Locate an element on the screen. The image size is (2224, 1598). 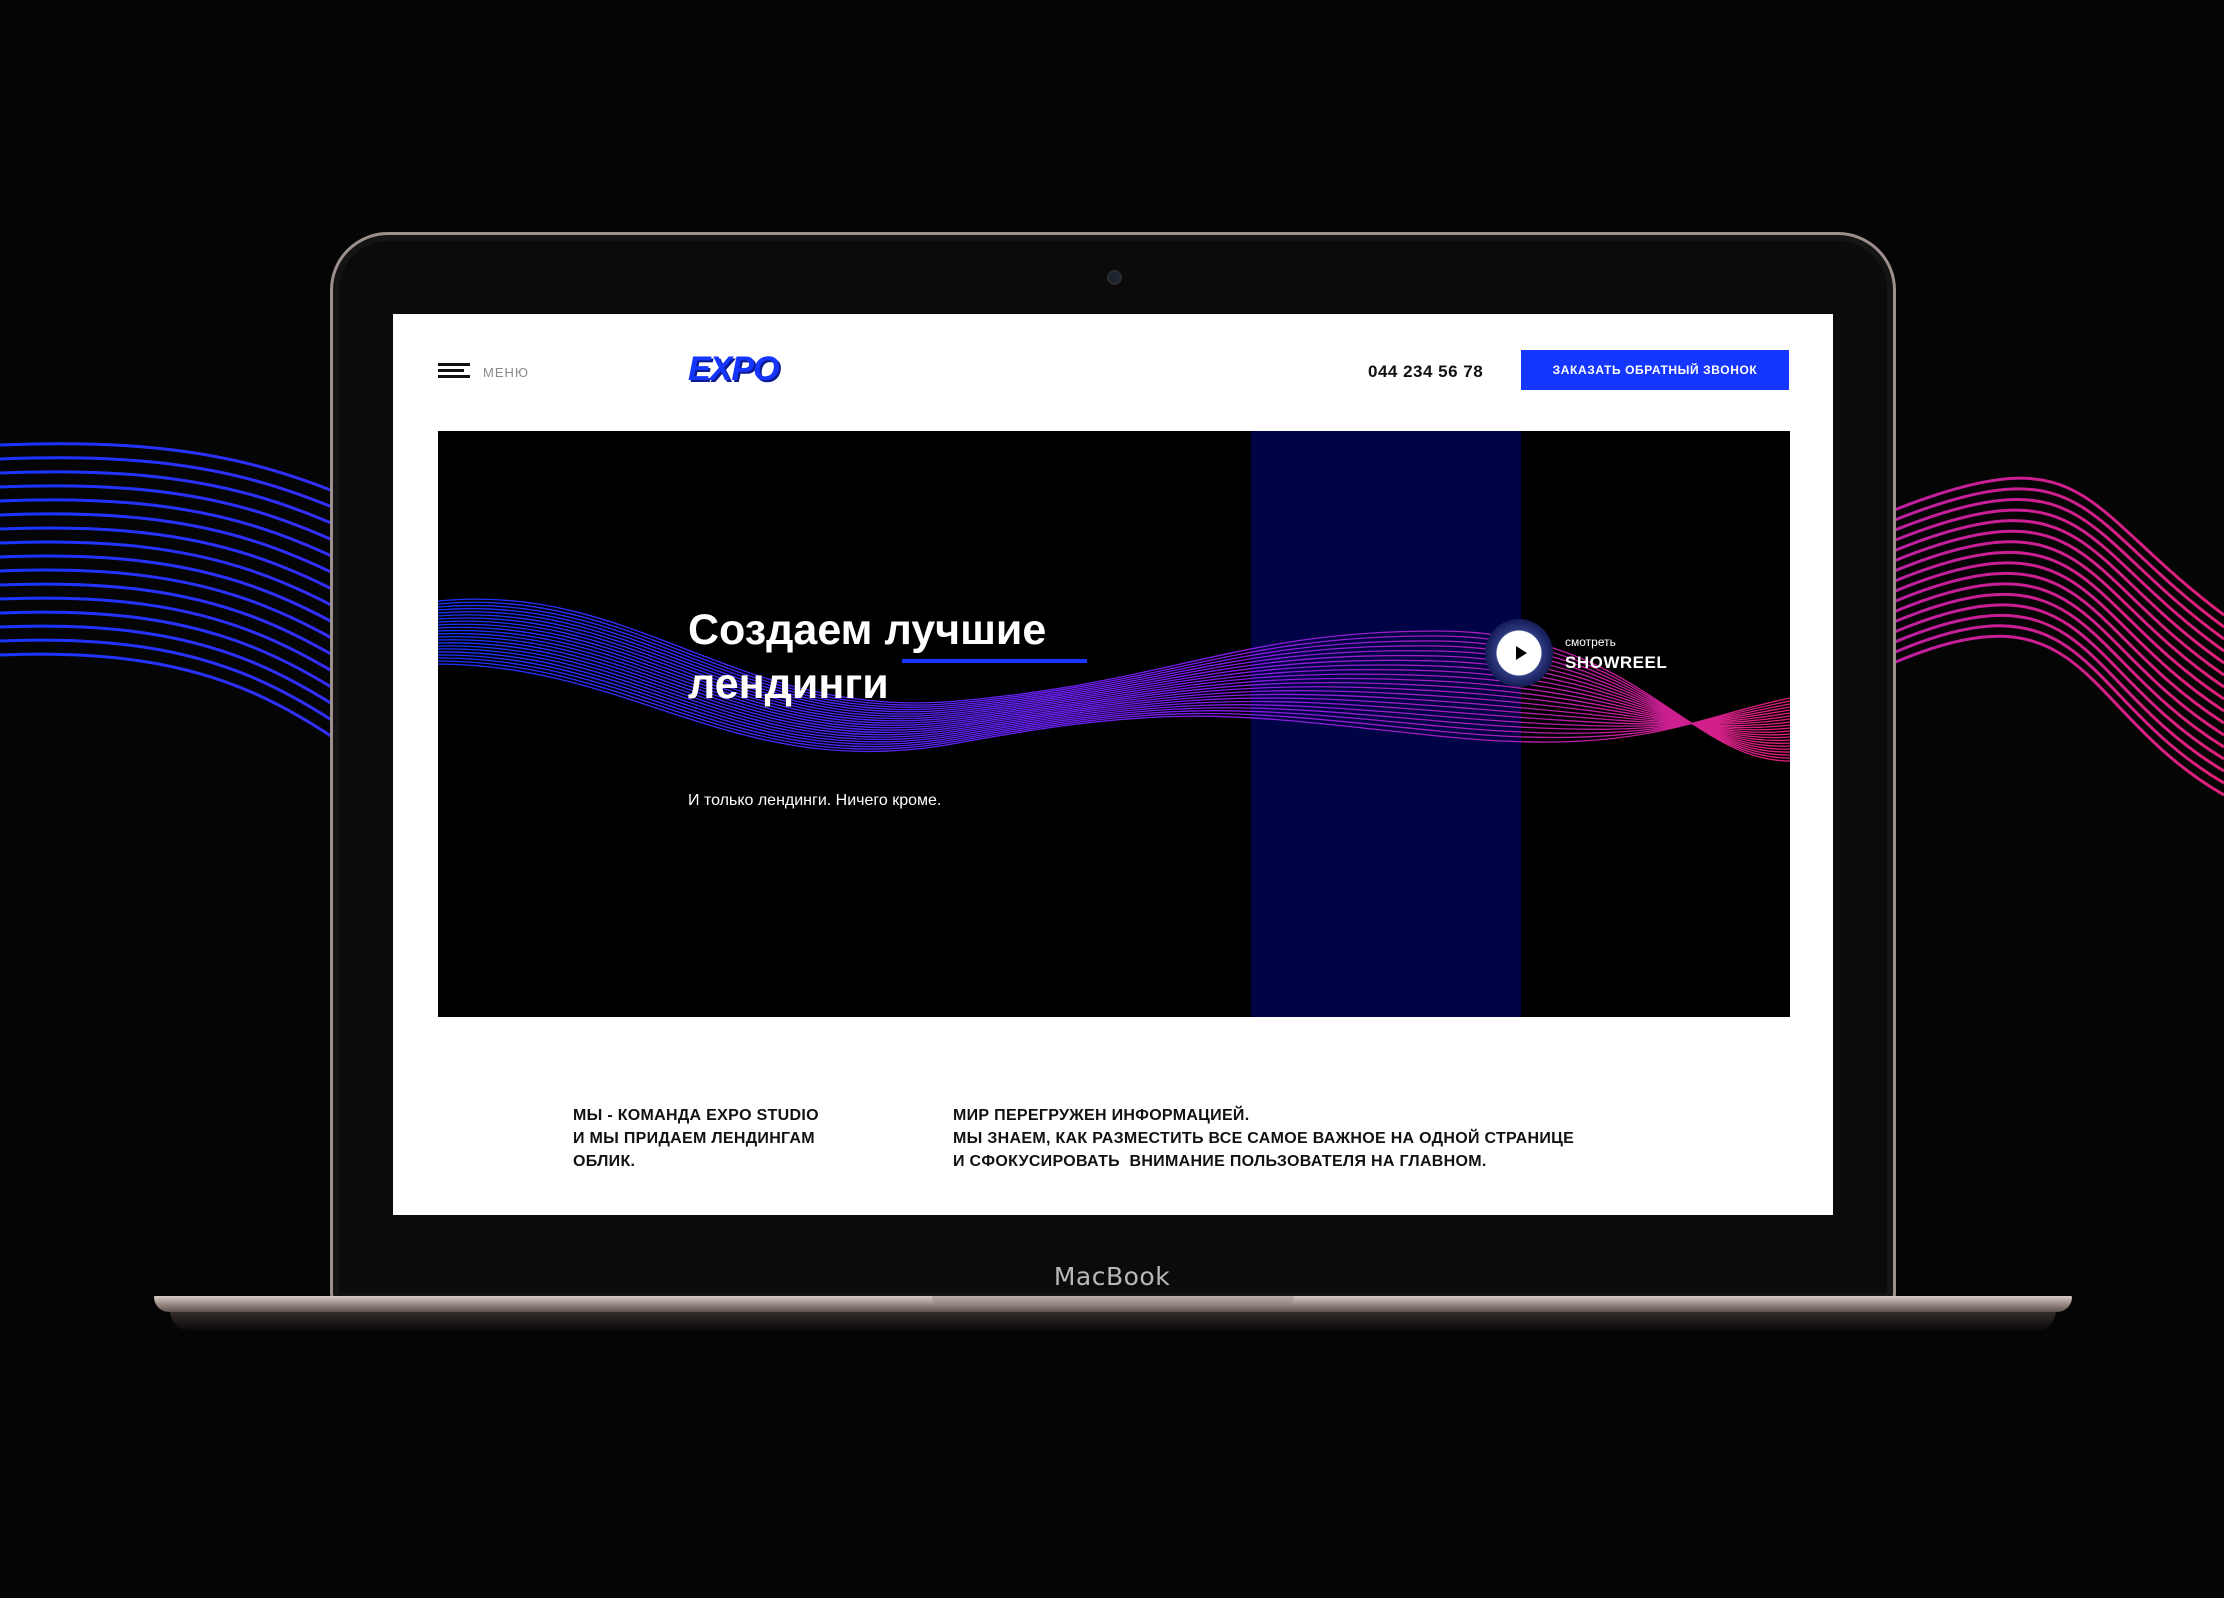
laptop-notch is located at coordinates (1113, 1301).